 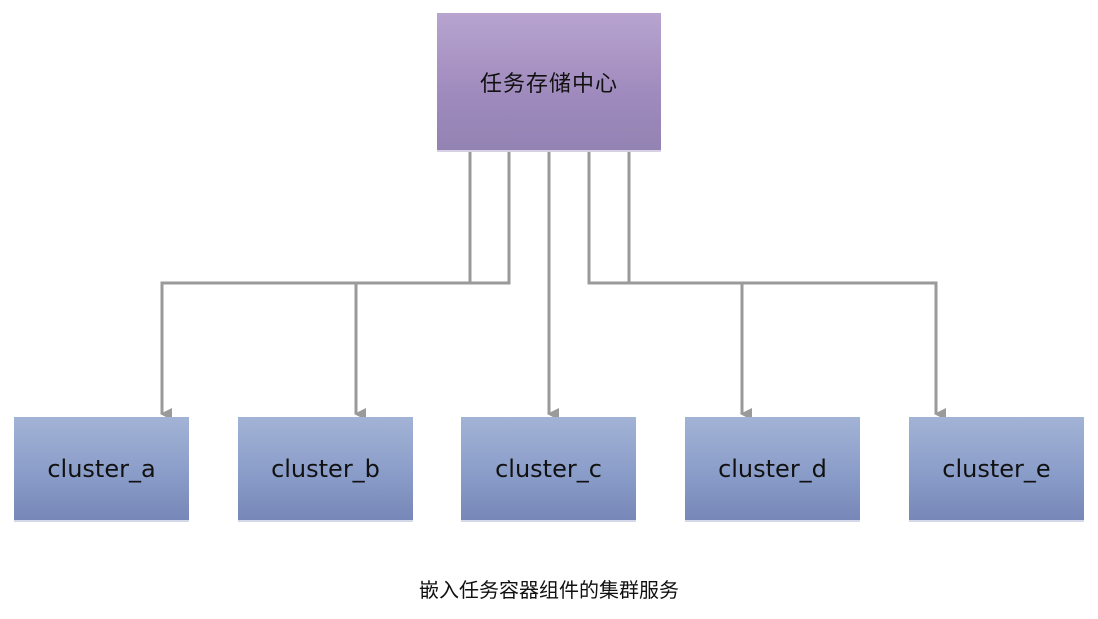 I want to click on edge-to-cluster-b, so click(x=432, y=286).